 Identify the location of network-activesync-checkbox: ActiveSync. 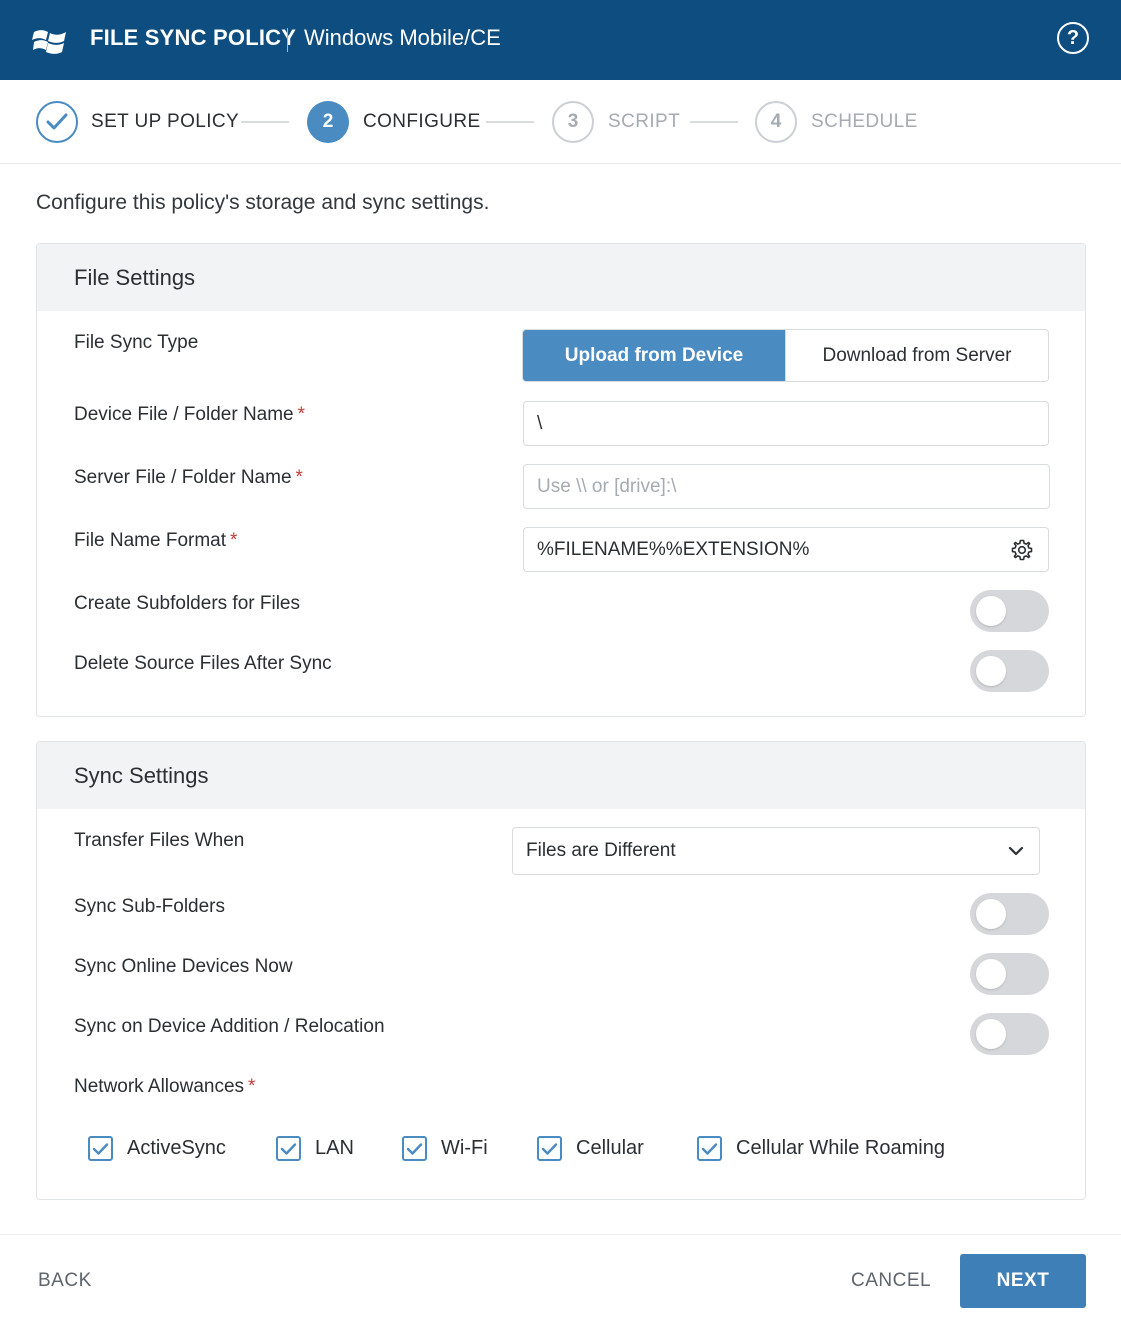
(157, 1148).